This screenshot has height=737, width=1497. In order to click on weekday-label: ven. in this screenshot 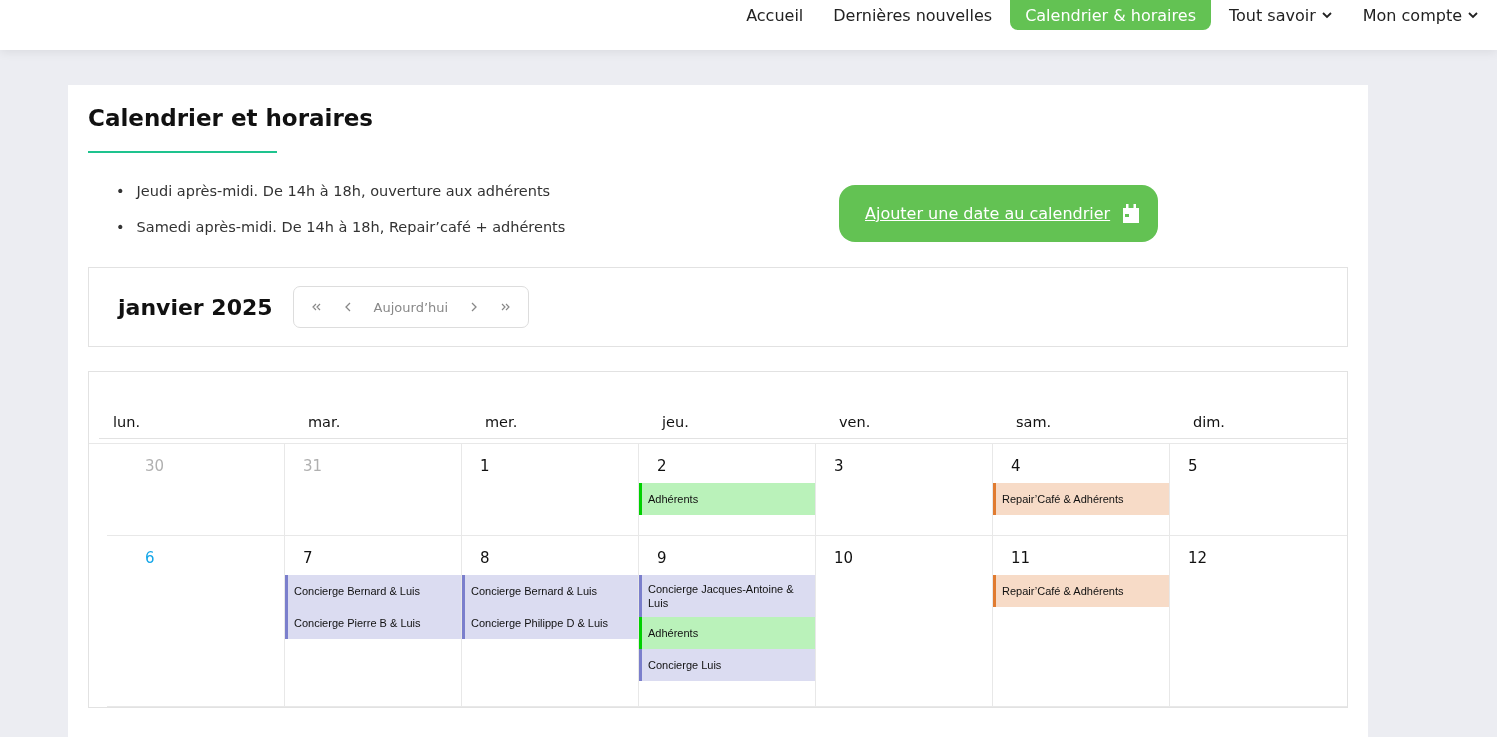, I will do `click(855, 422)`.